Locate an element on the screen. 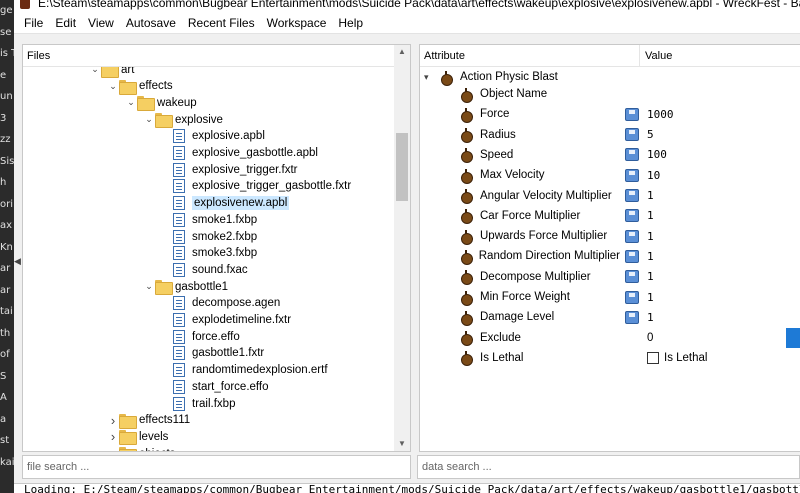 The width and height of the screenshot is (800, 493). tree-folder-row: ⌄ explosive is located at coordinates (209, 120).